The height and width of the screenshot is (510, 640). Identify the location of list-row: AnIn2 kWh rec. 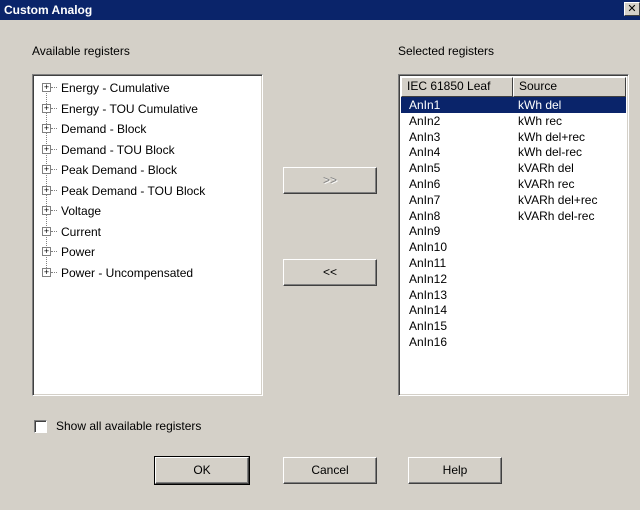
(513, 121).